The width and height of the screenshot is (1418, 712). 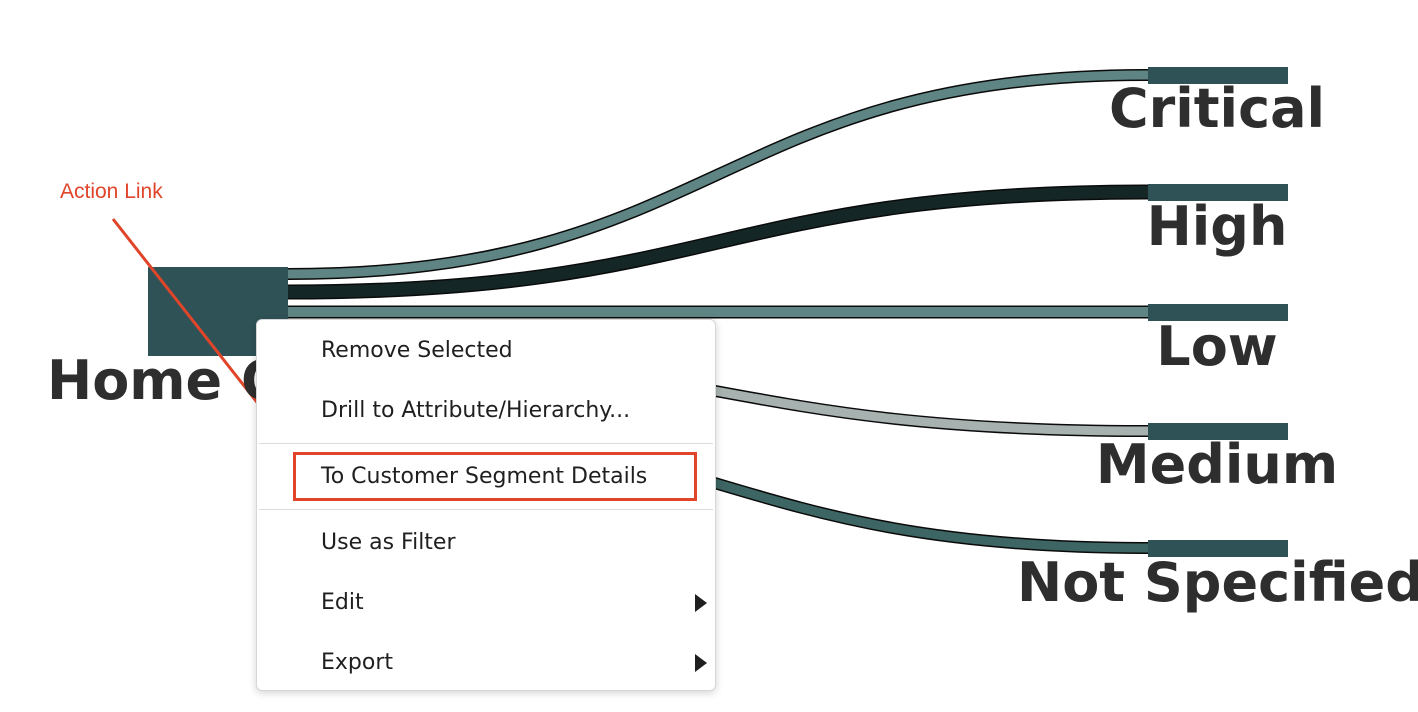 I want to click on target-label-low: Low, so click(x=1217, y=346).